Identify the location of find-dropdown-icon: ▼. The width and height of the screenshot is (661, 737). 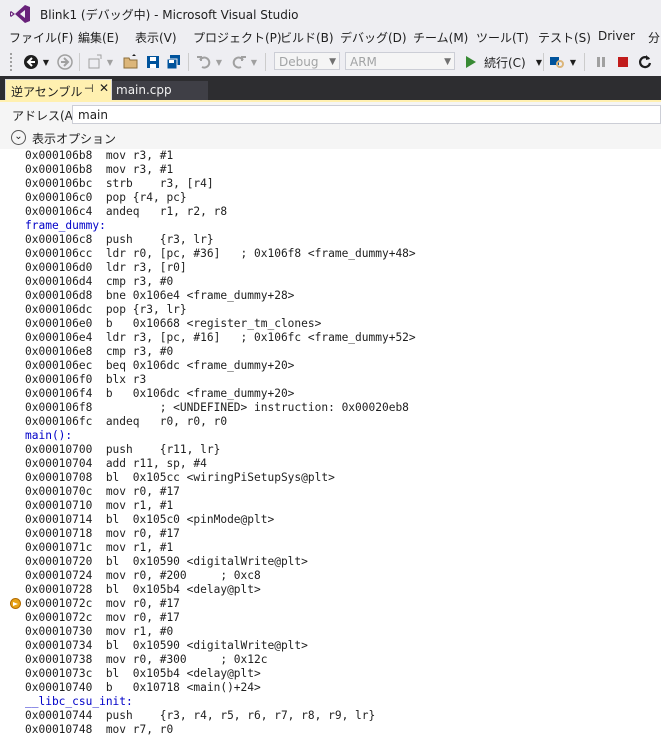
(573, 62).